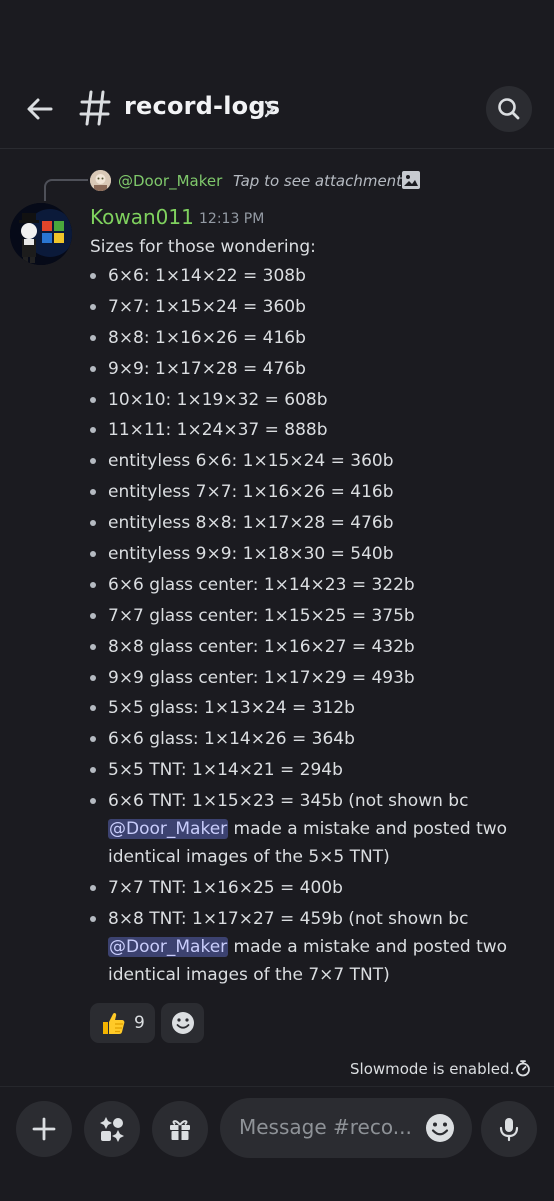 This screenshot has width=554, height=1201. Describe the element at coordinates (310, 430) in the screenshot. I see `list-item: 11×11: 1×24×37 = 888b` at that location.